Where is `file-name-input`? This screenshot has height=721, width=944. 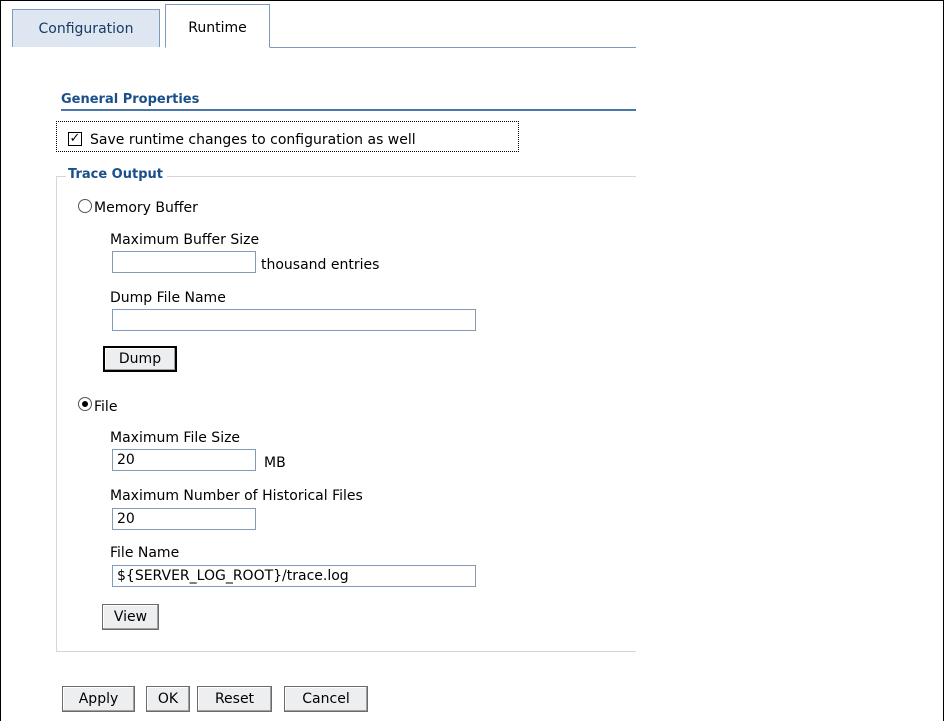
file-name-input is located at coordinates (294, 576).